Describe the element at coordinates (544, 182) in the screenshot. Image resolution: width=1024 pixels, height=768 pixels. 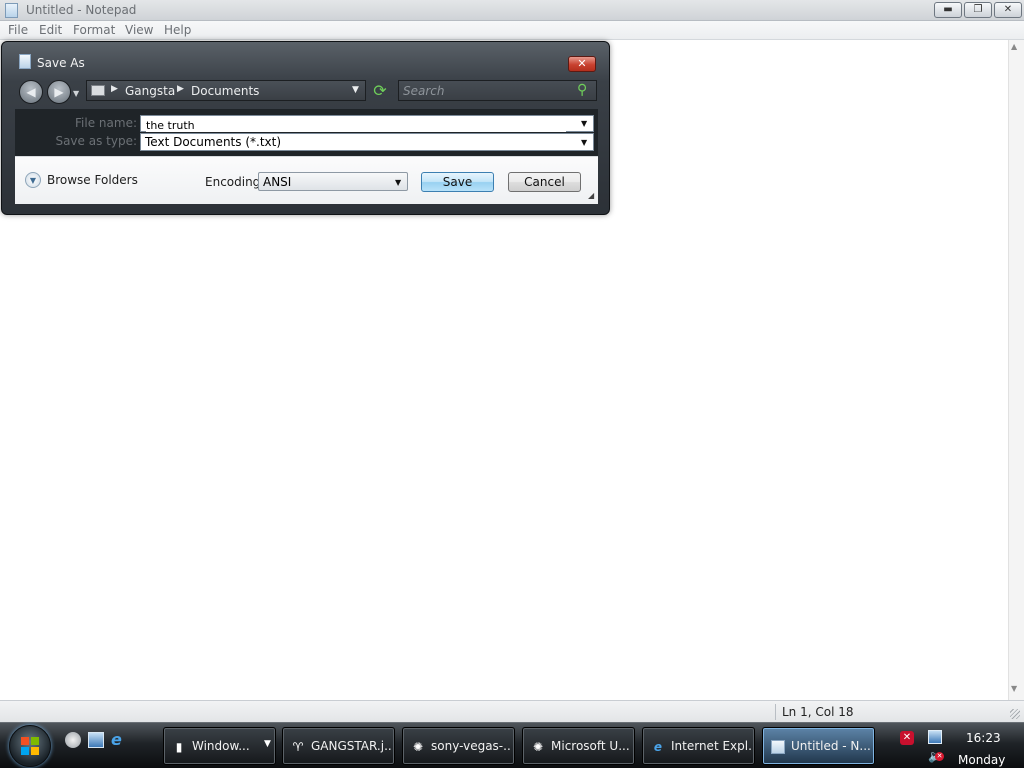
I see `cancel-button: Cancel` at that location.